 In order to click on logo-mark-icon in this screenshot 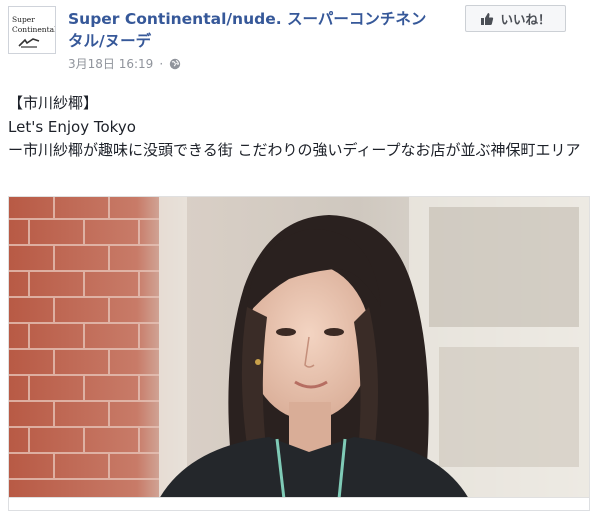, I will do `click(29, 43)`.